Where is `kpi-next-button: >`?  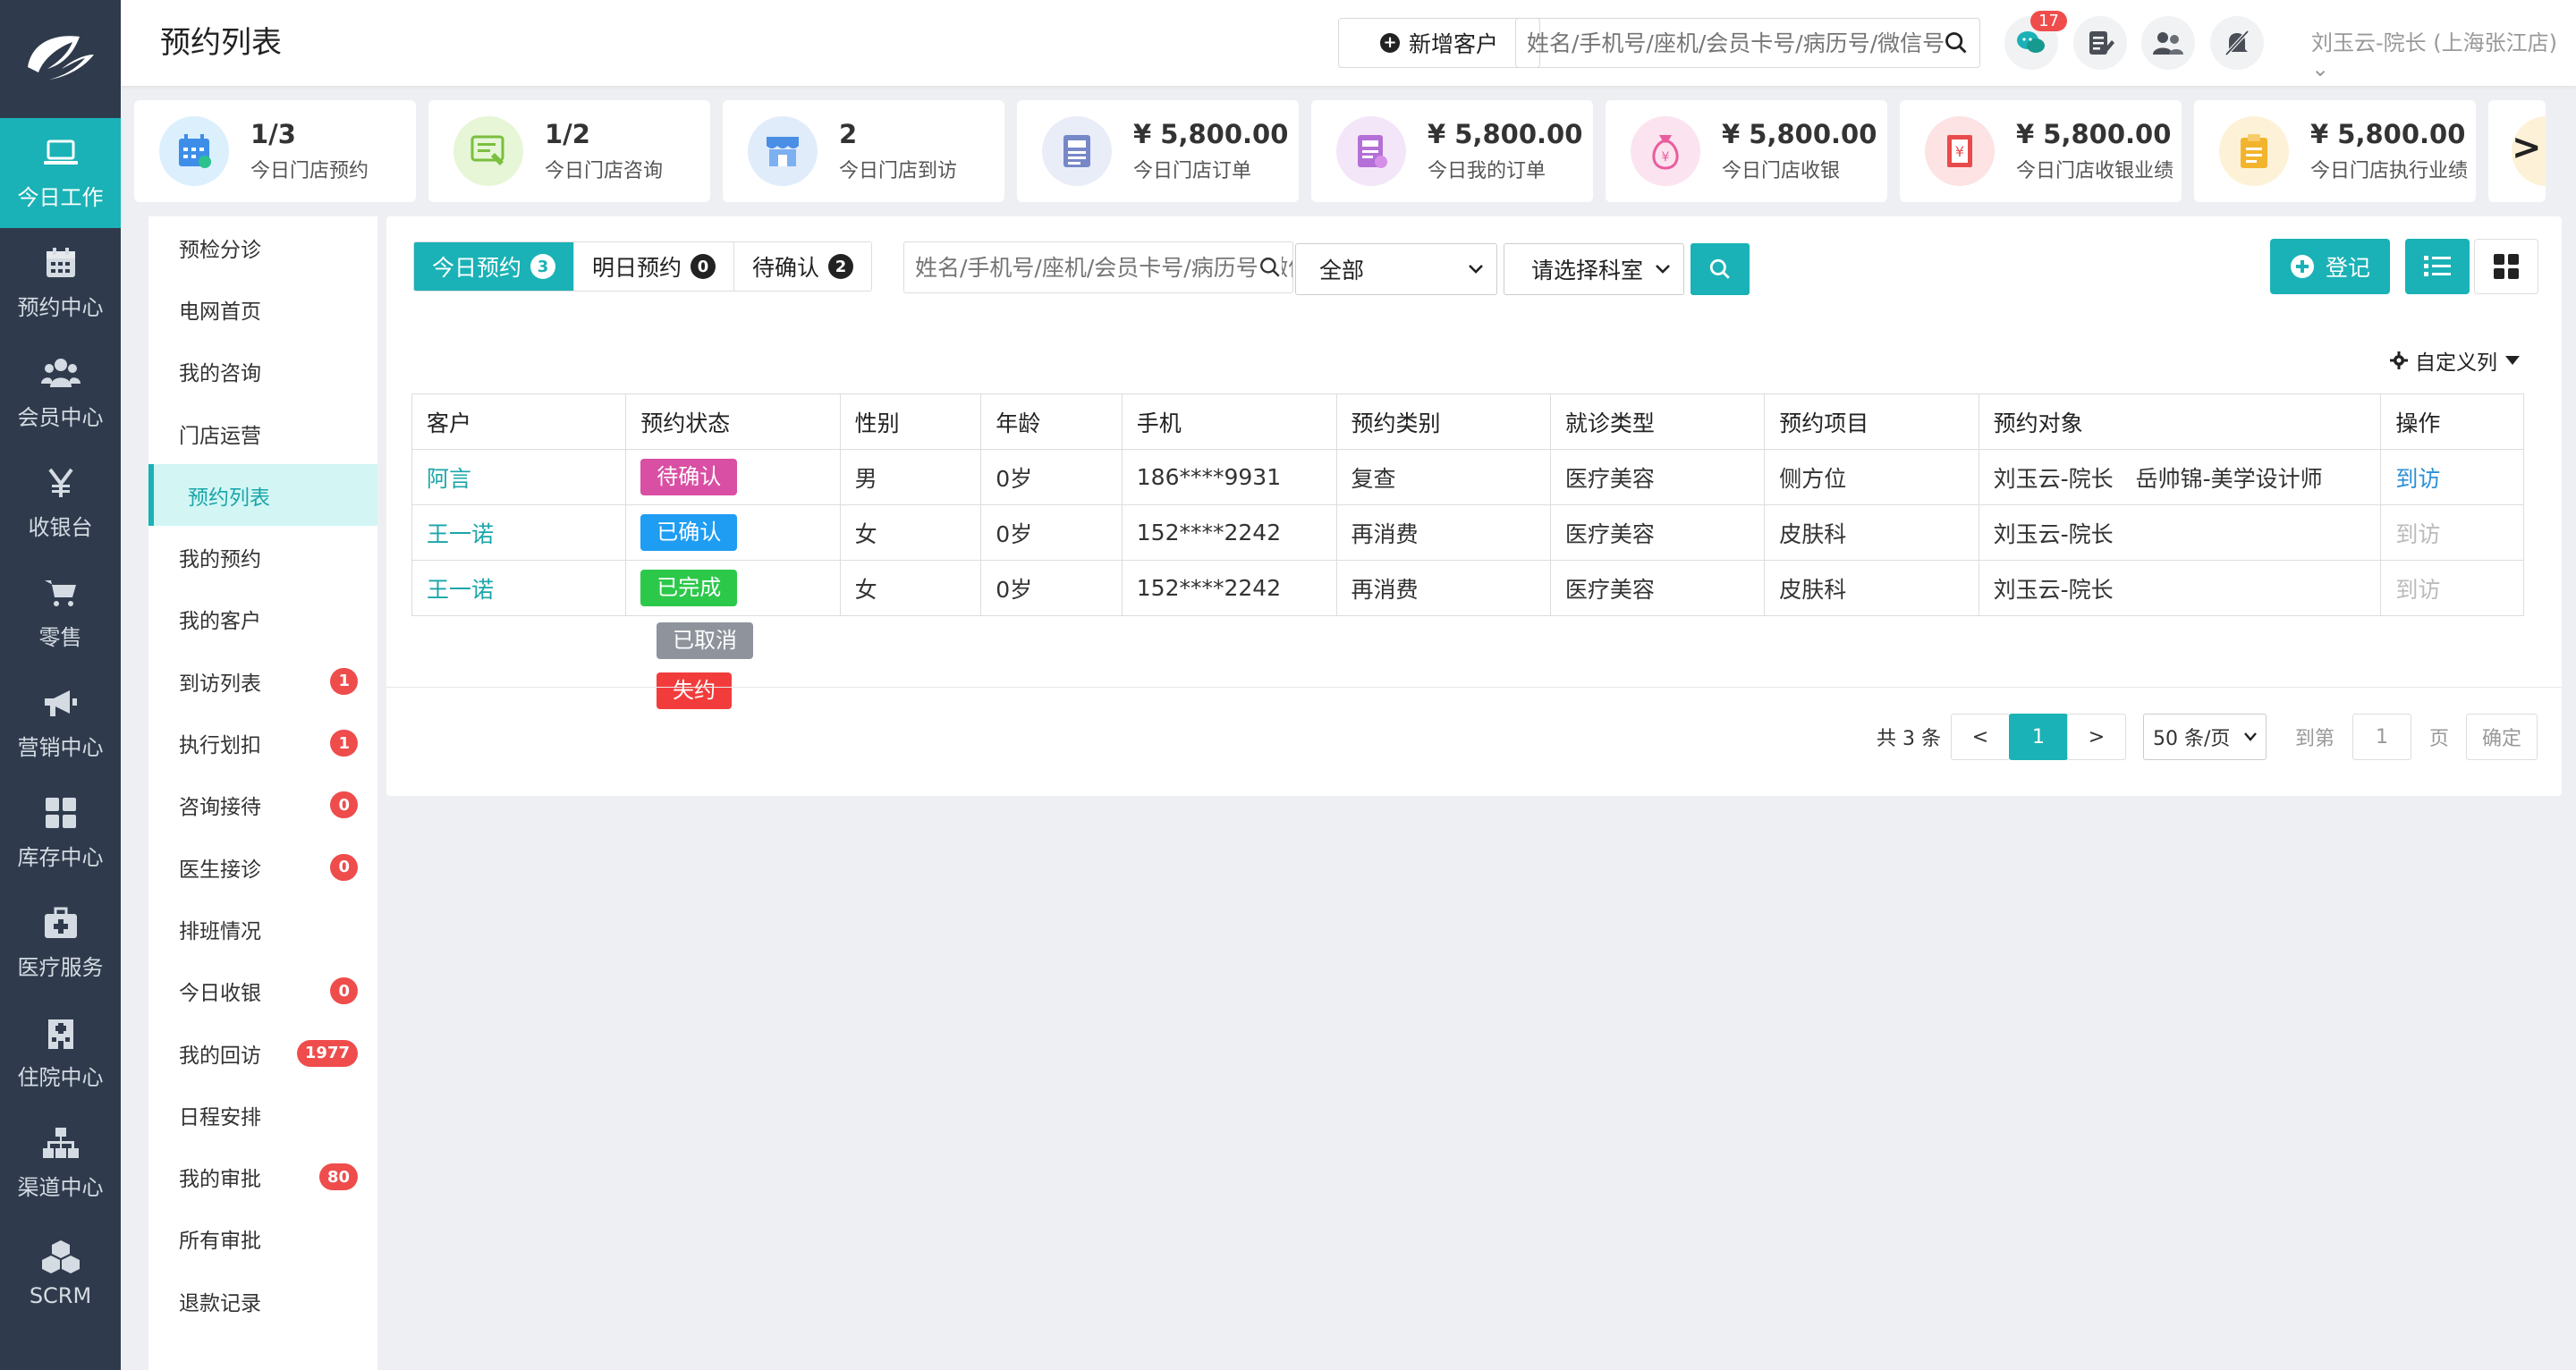
kpi-next-button: > is located at coordinates (2517, 151).